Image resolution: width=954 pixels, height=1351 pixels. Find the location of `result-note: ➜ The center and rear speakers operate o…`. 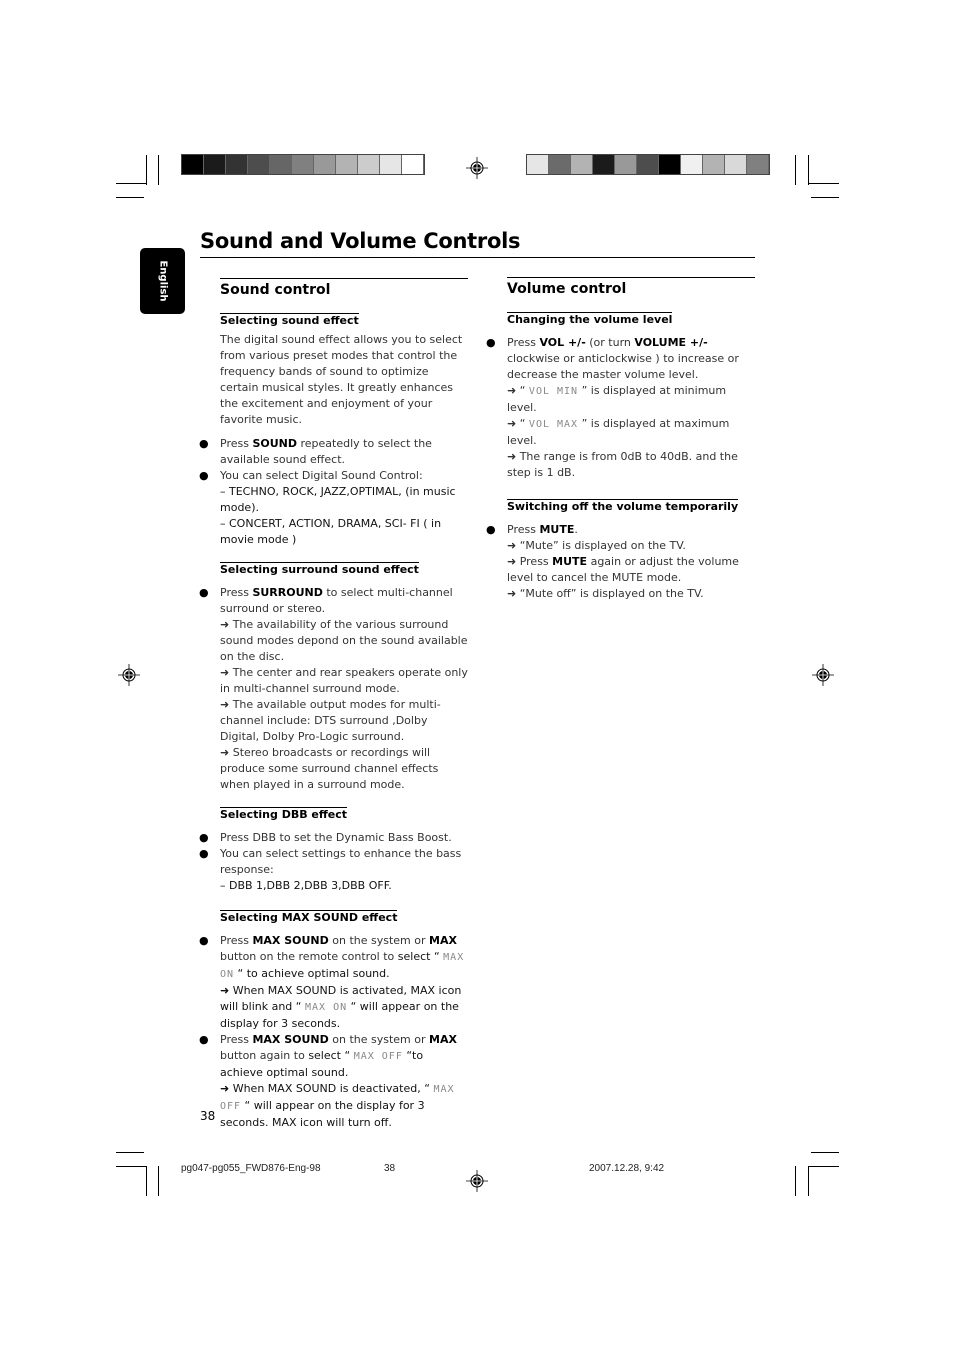

result-note: ➜ The center and rear speakers operate o… is located at coordinates (344, 680).